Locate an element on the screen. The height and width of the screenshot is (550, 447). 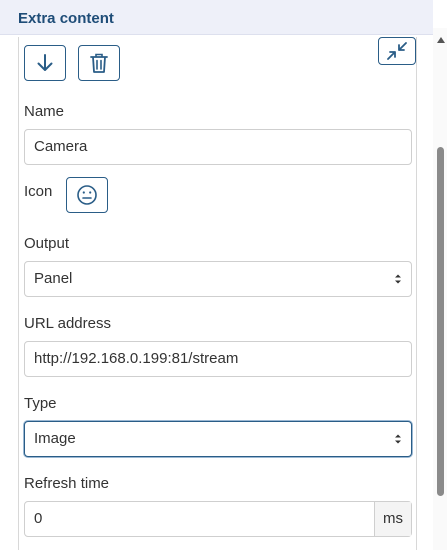
url-value: http://192.168.0.199:81/stream is located at coordinates (136, 358).